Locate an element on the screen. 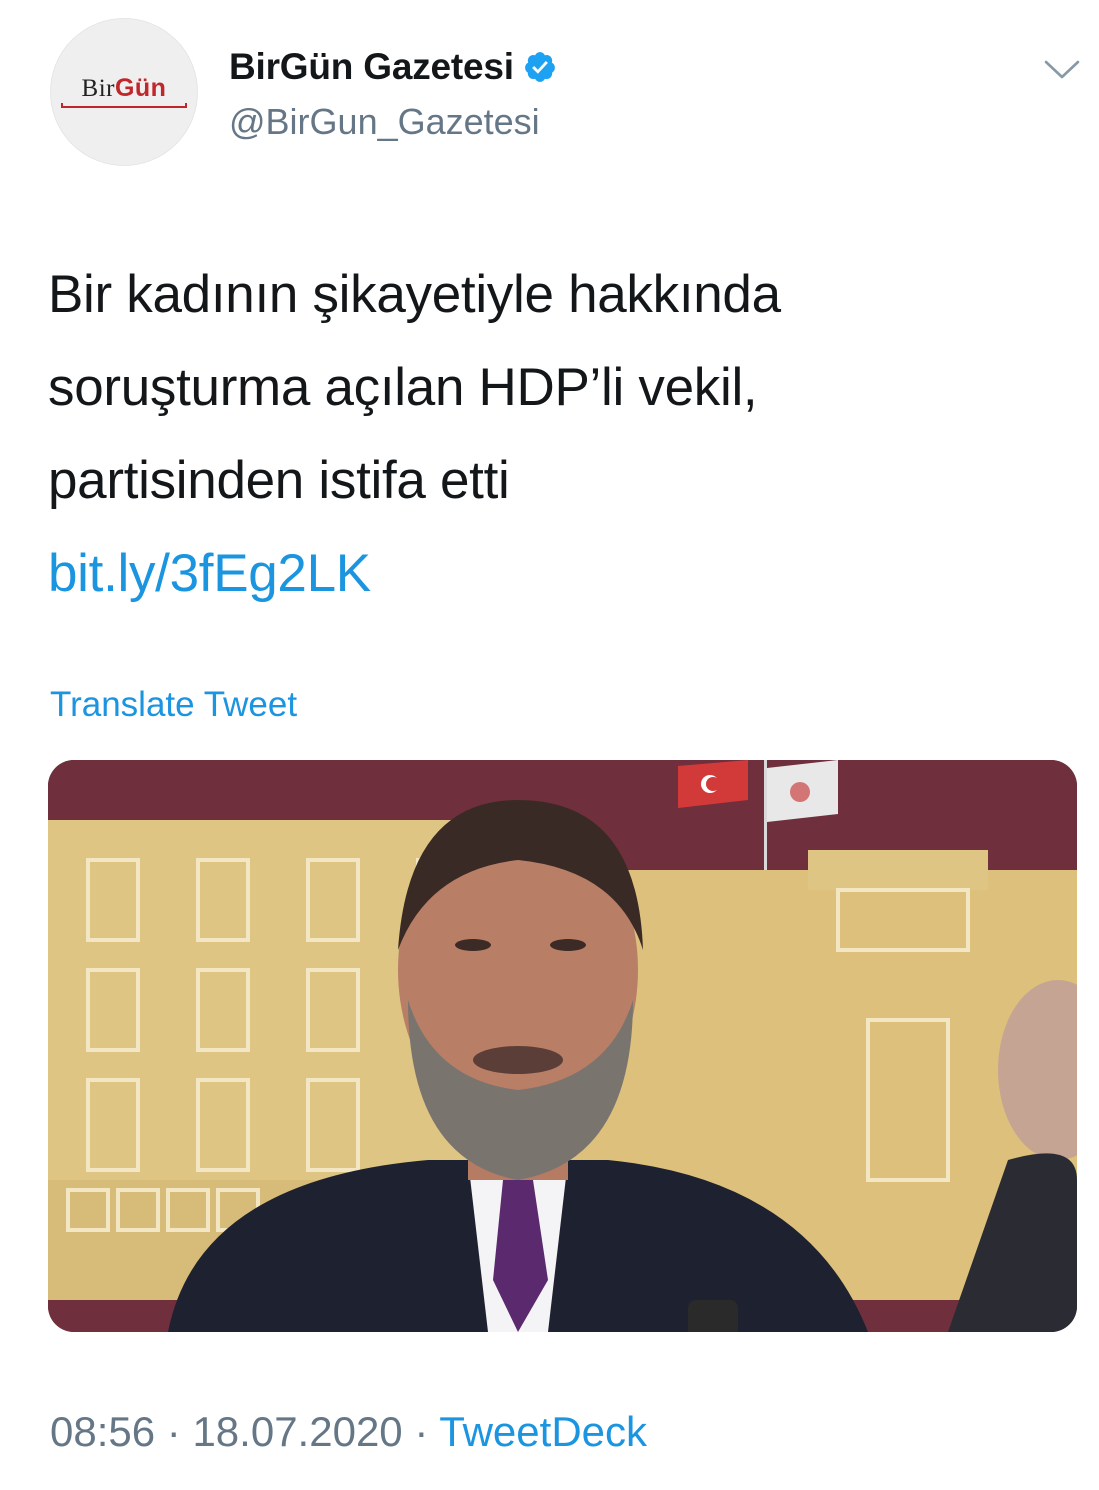  logo-text-gun: Gün is located at coordinates (140, 88).